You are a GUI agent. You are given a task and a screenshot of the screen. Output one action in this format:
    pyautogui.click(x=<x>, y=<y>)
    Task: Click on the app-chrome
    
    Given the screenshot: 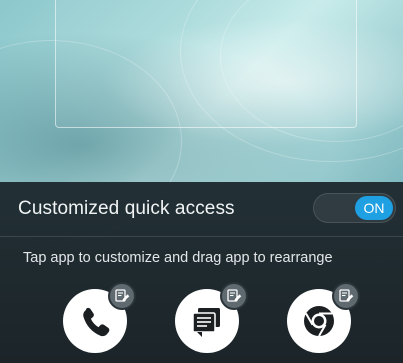 What is the action you would take?
    pyautogui.click(x=323, y=317)
    